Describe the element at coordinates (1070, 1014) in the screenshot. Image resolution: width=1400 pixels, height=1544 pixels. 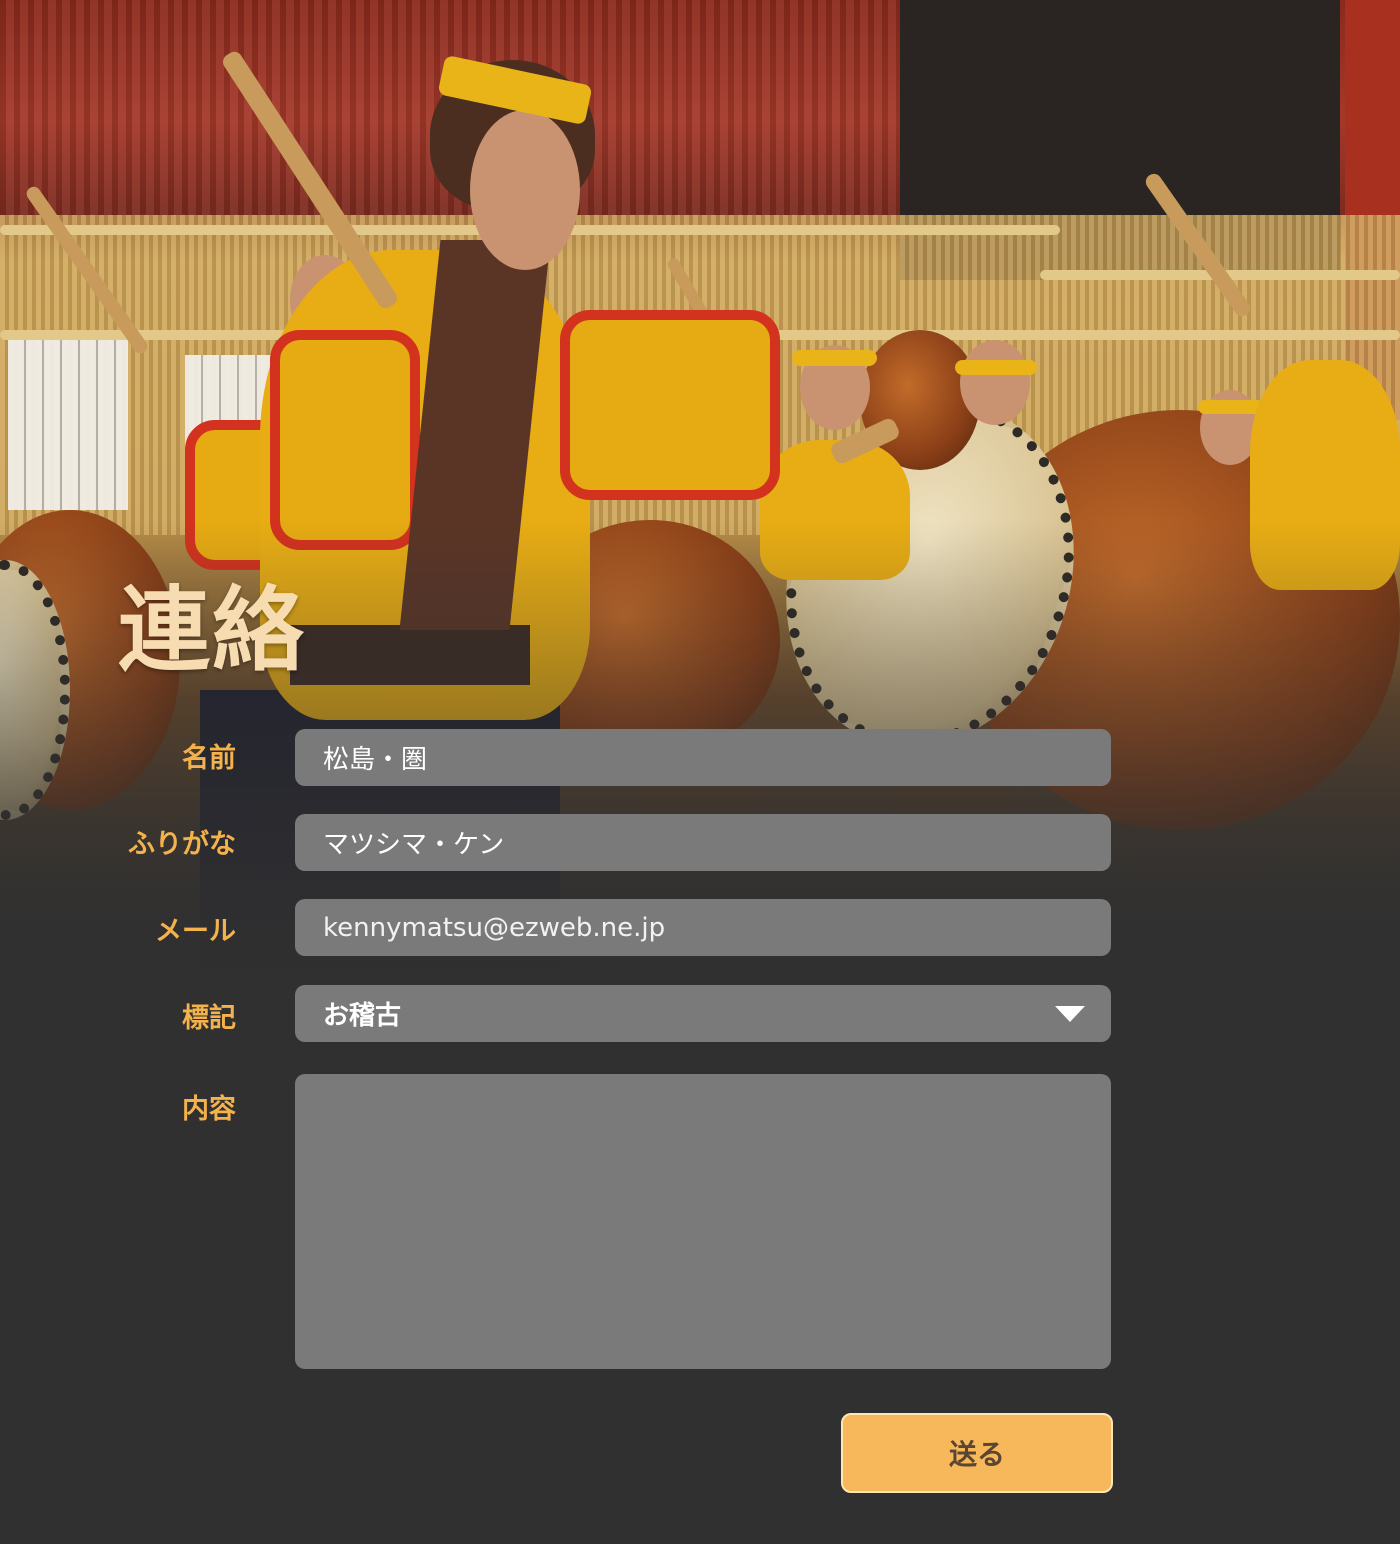
I see `caret-down-icon` at that location.